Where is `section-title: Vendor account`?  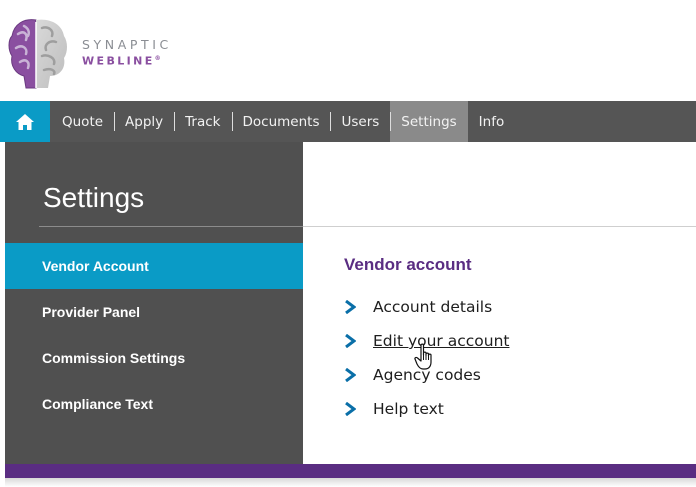 section-title: Vendor account is located at coordinates (408, 264).